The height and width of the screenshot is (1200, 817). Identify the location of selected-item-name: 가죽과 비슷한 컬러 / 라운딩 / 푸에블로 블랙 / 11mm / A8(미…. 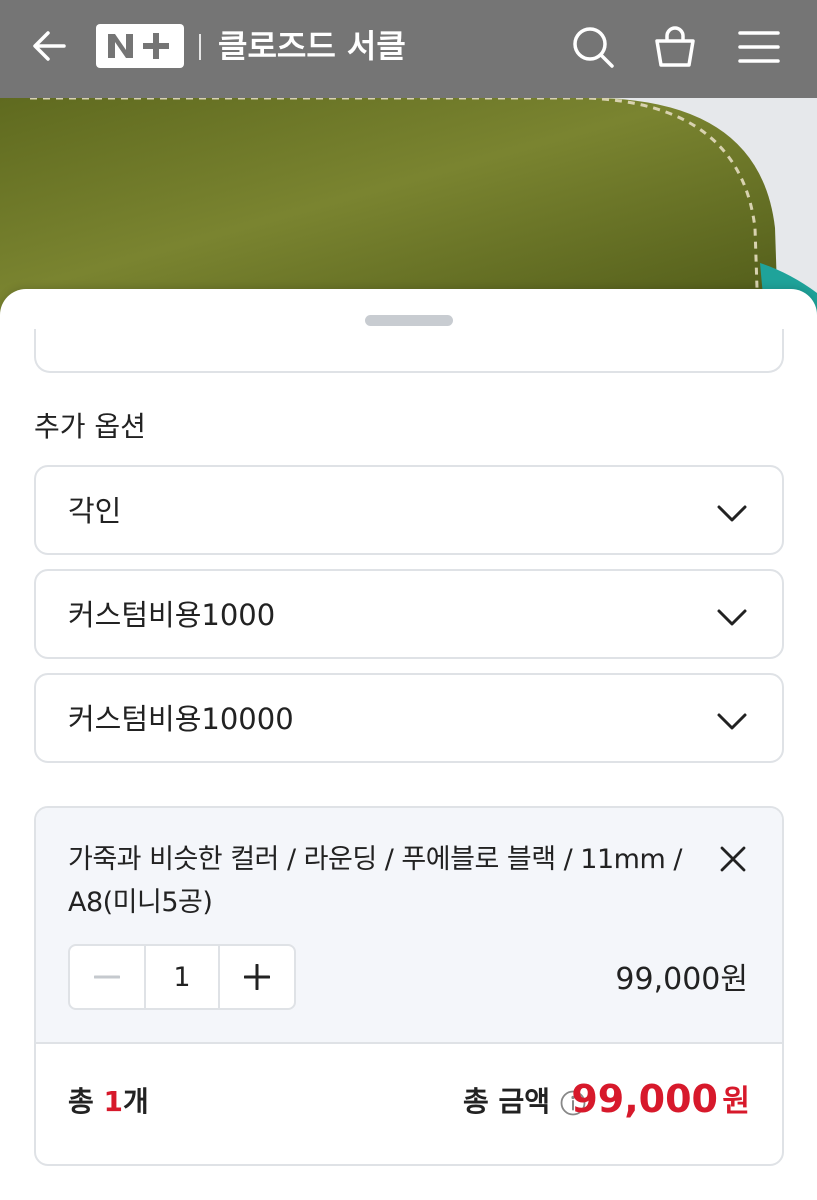
(375, 881).